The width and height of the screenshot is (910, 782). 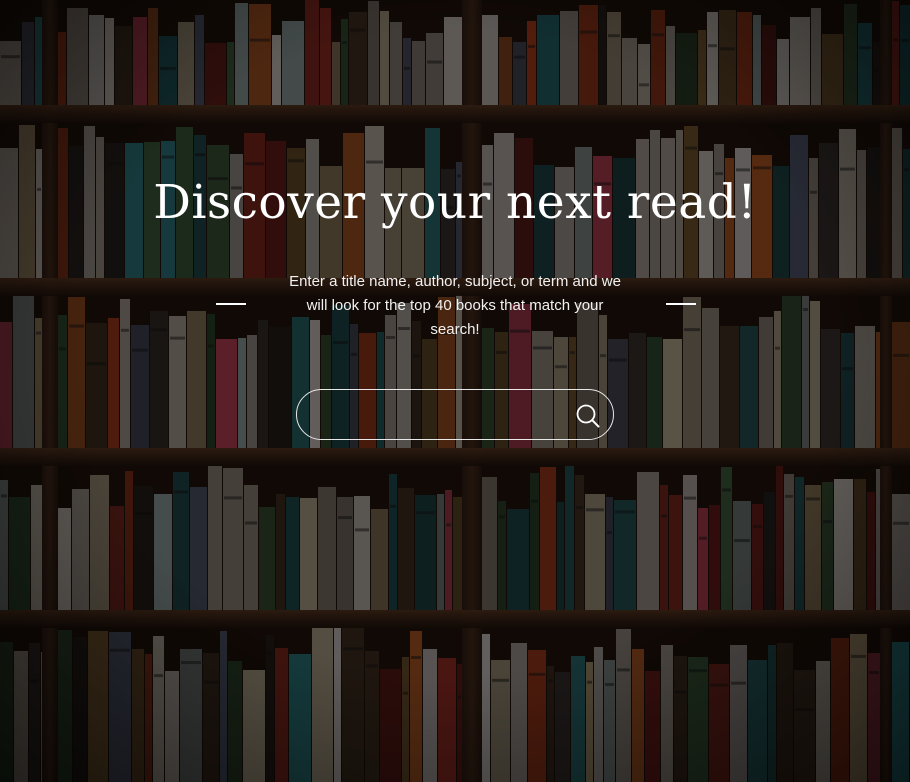 What do you see at coordinates (231, 304) in the screenshot?
I see `decorative-rule-left` at bounding box center [231, 304].